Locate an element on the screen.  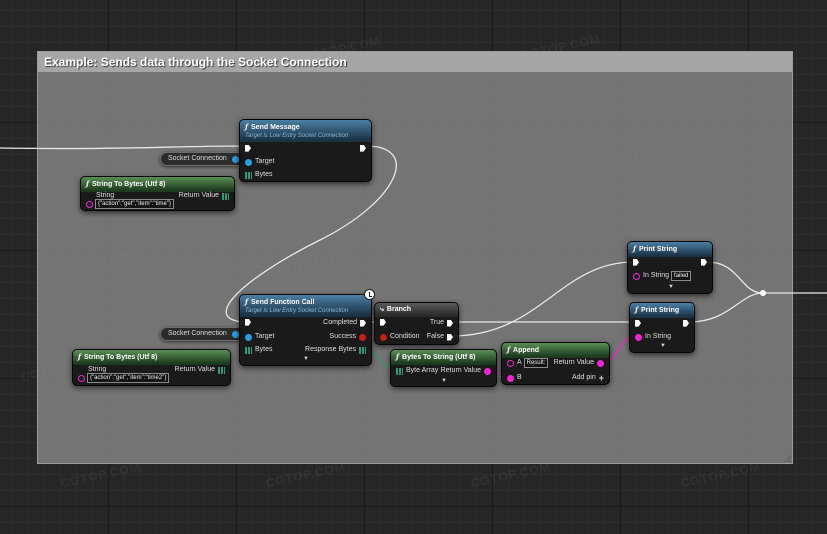
add-pin-button: Add pin is located at coordinates (584, 377).